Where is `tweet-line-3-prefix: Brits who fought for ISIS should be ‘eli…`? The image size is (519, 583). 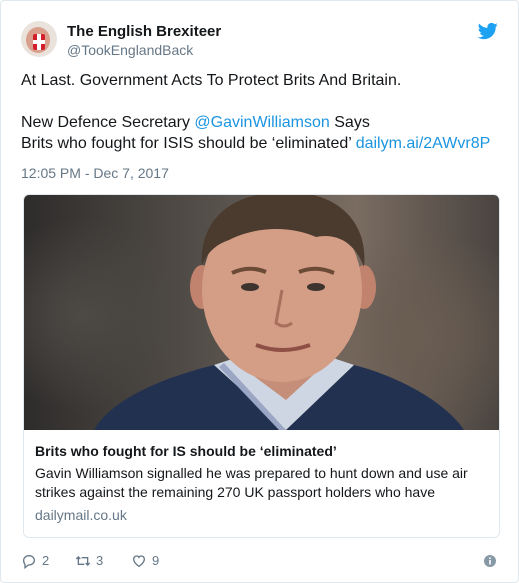
tweet-line-3-prefix: Brits who fought for ISIS should be ‘eli… is located at coordinates (188, 143).